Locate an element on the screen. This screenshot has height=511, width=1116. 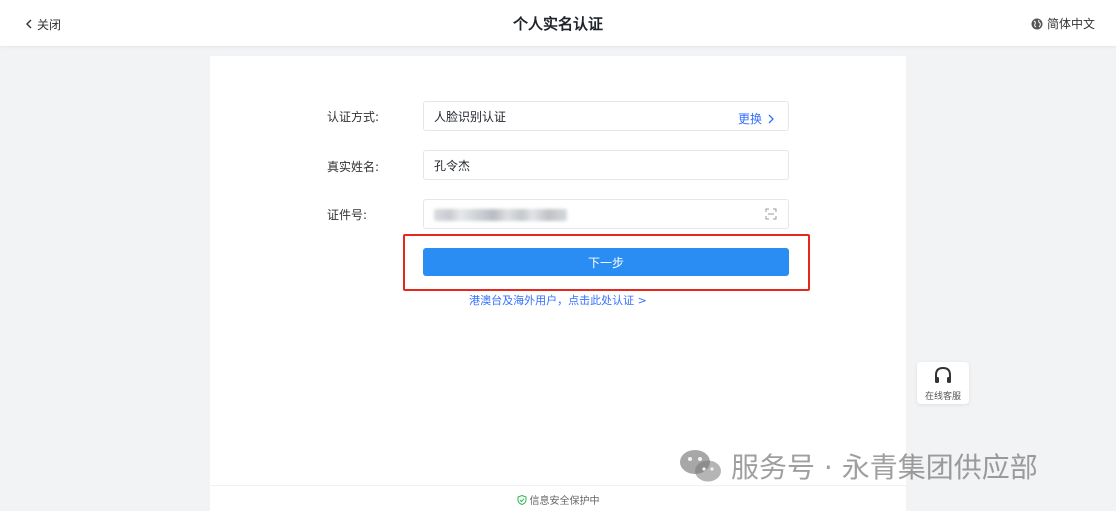
change-method-link: 更换 is located at coordinates (756, 118).